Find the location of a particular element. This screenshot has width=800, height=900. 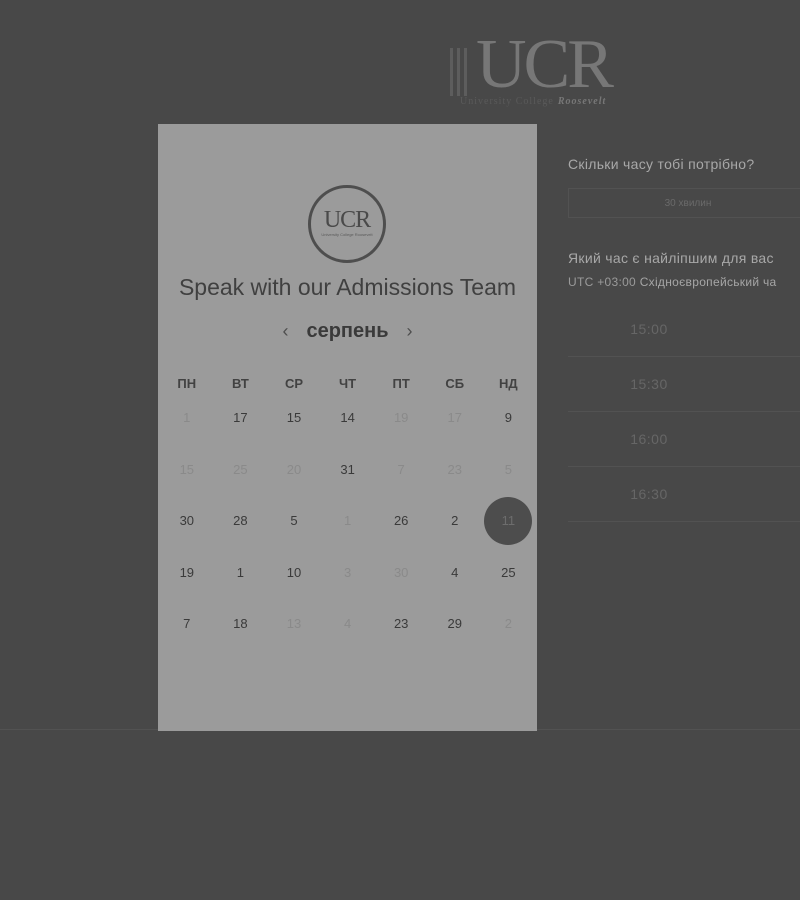

calendar-day: 7 is located at coordinates (187, 624).